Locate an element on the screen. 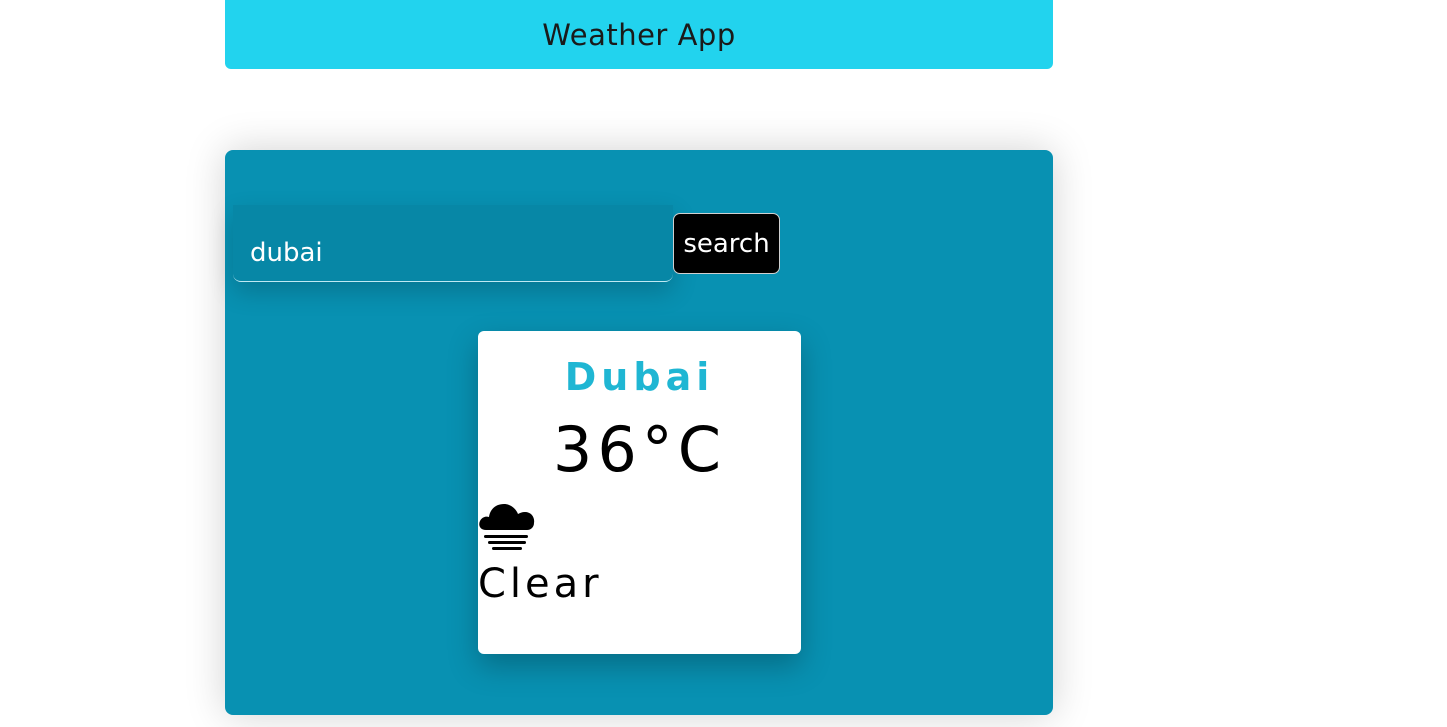 The width and height of the screenshot is (1447, 727). weather-card: Dubai 36°C Clear is located at coordinates (639, 492).